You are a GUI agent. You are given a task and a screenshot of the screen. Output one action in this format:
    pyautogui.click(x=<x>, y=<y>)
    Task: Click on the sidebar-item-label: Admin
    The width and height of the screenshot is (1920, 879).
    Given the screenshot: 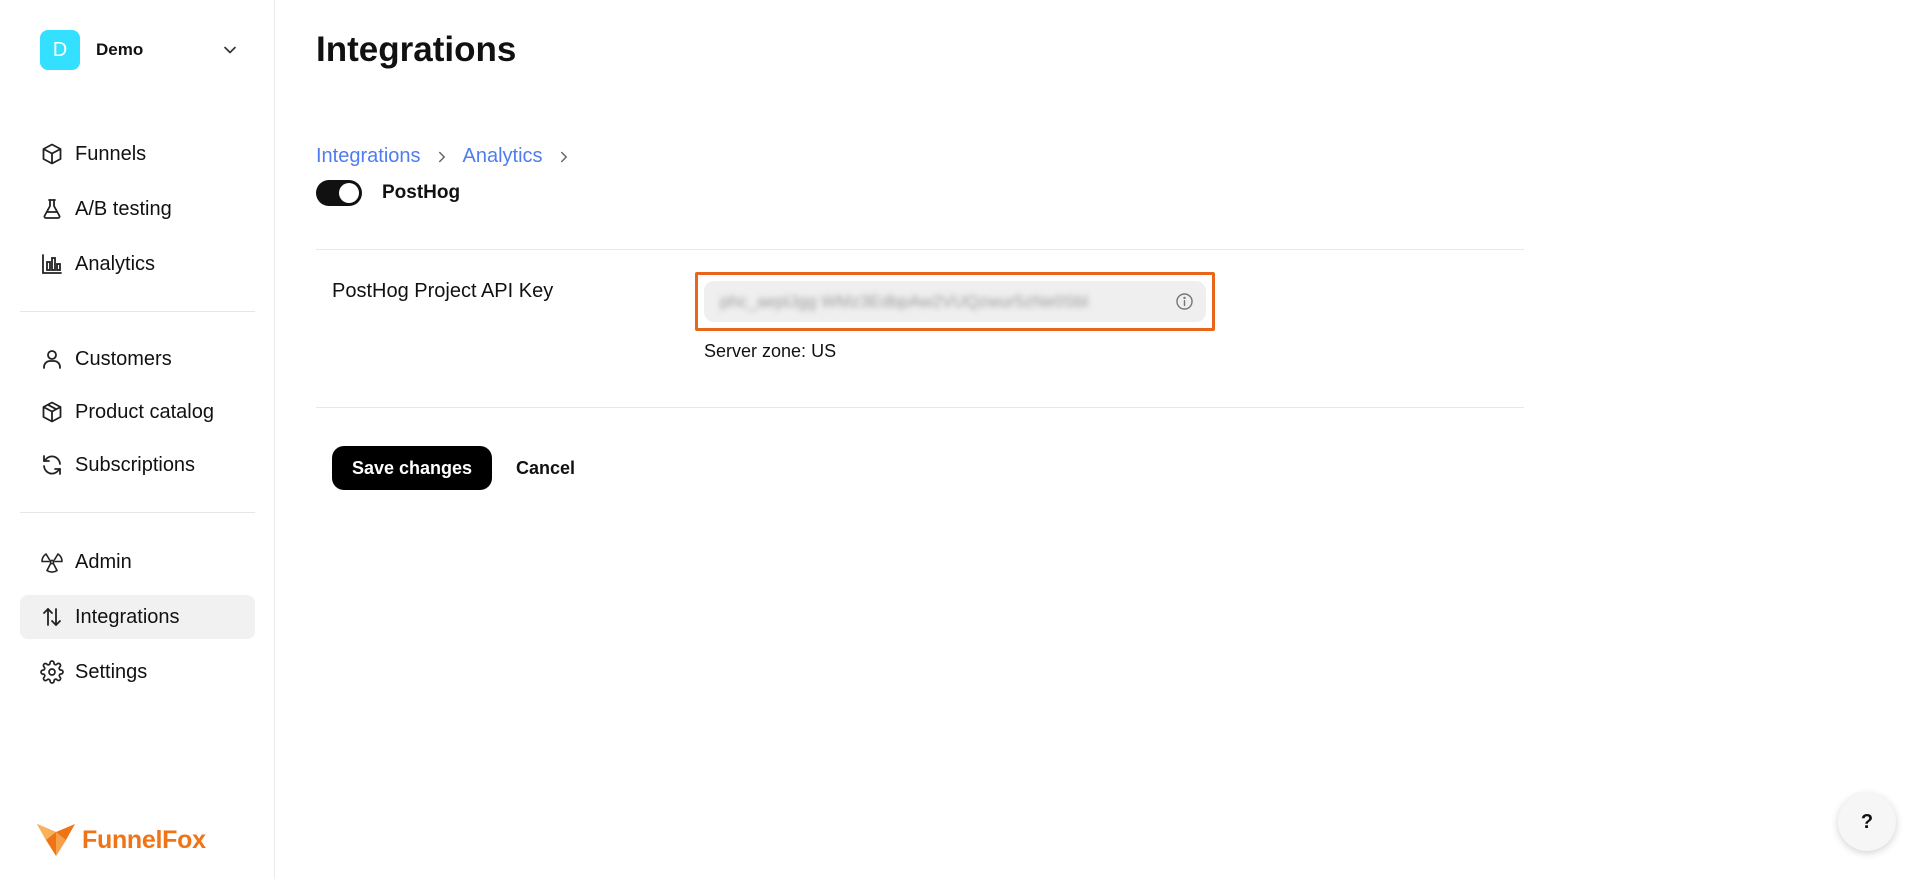 What is the action you would take?
    pyautogui.click(x=103, y=561)
    